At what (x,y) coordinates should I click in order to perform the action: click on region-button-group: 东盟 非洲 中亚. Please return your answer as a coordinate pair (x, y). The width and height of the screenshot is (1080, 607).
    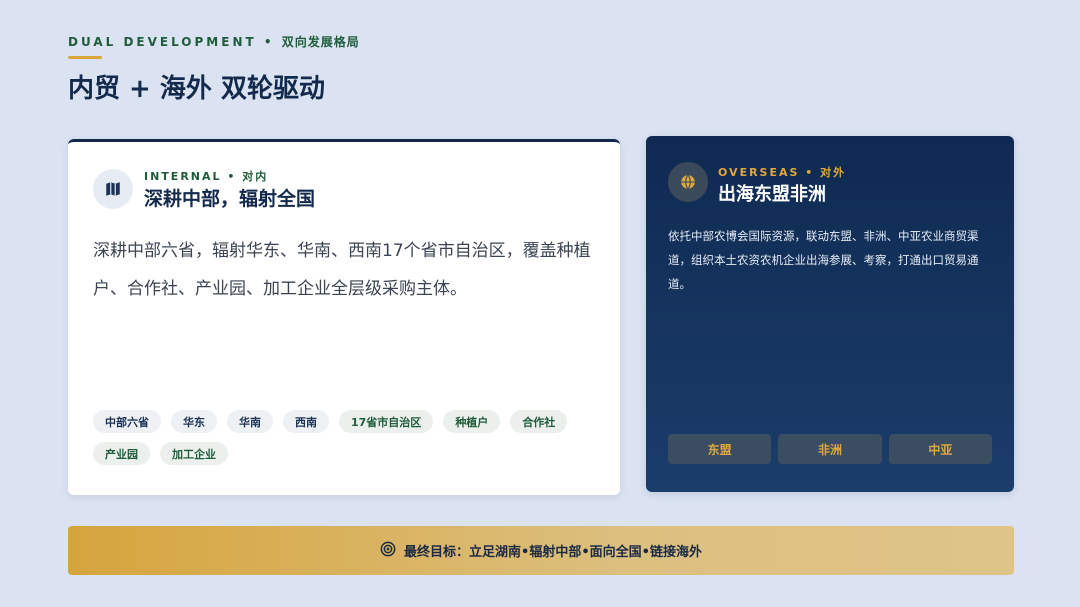
    Looking at the image, I should click on (830, 449).